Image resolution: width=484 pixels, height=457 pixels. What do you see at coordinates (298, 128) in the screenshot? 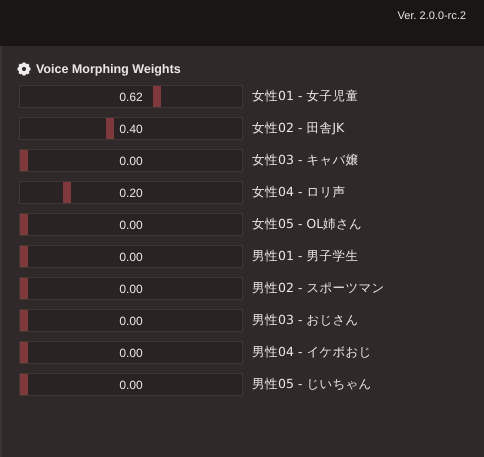
I see `voice-label: 女性02 - 田舎JK` at bounding box center [298, 128].